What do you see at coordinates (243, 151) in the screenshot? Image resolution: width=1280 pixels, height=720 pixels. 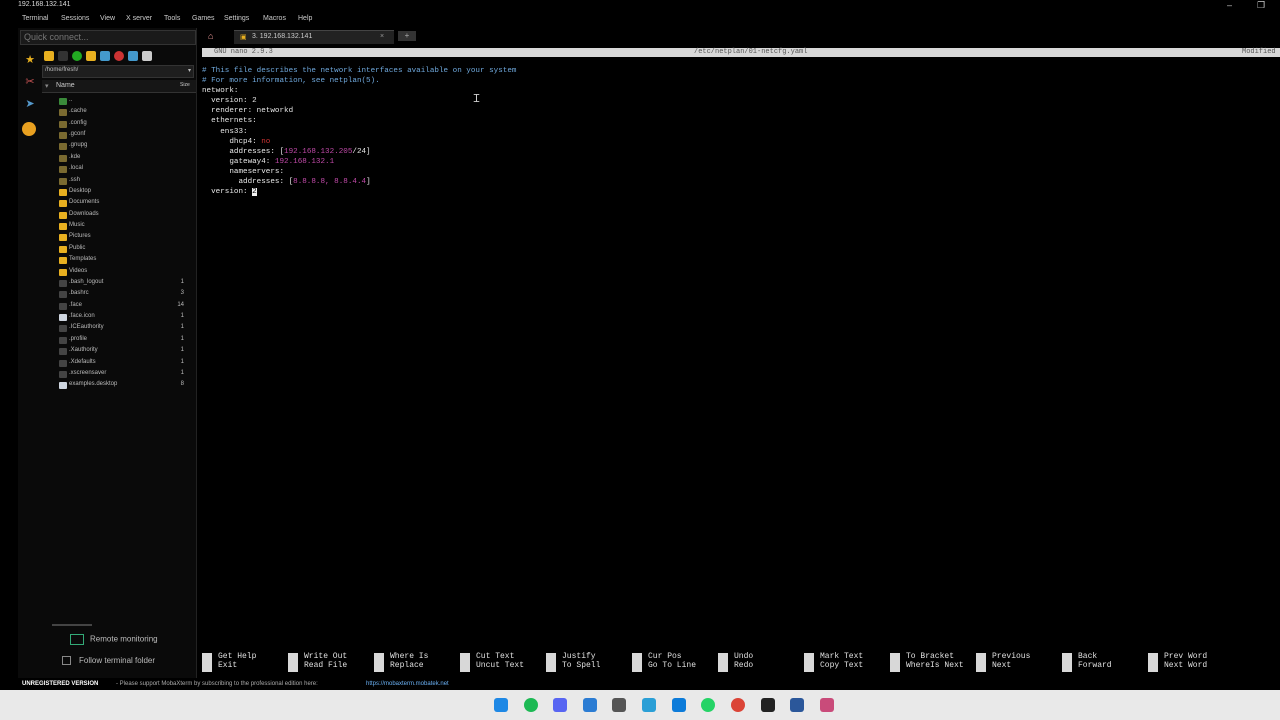 I see `code-token: addresses: [` at bounding box center [243, 151].